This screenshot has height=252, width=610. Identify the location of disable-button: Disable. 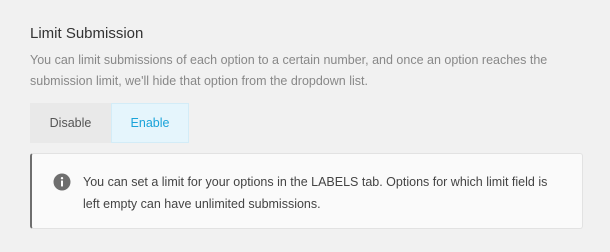
(70, 123).